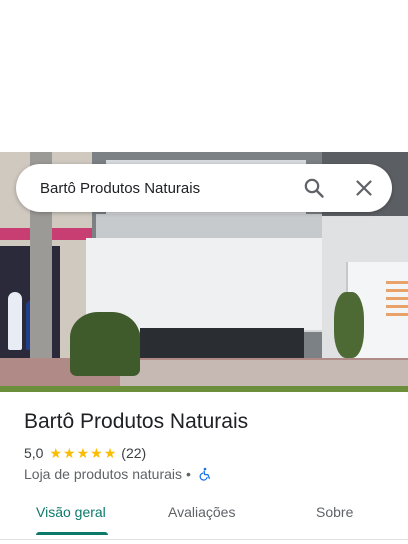 The image size is (408, 544). What do you see at coordinates (210, 227) in the screenshot?
I see `photo-awning-frame` at bounding box center [210, 227].